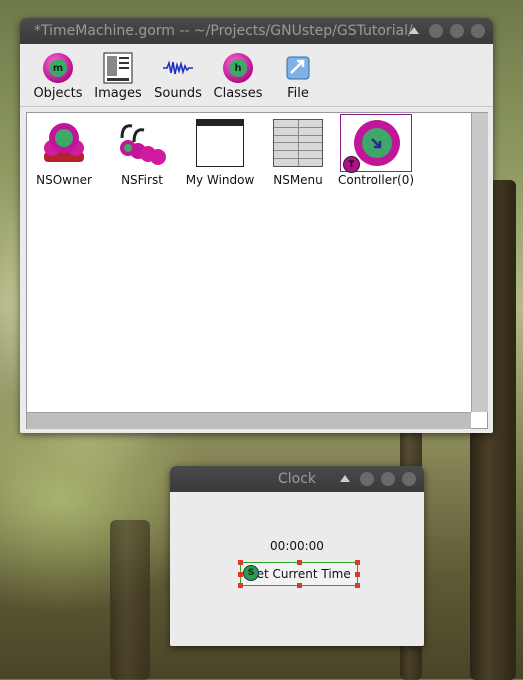 Image resolution: width=523 pixels, height=680 pixels. Describe the element at coordinates (376, 180) in the screenshot. I see `object-label: Controller(0)` at that location.